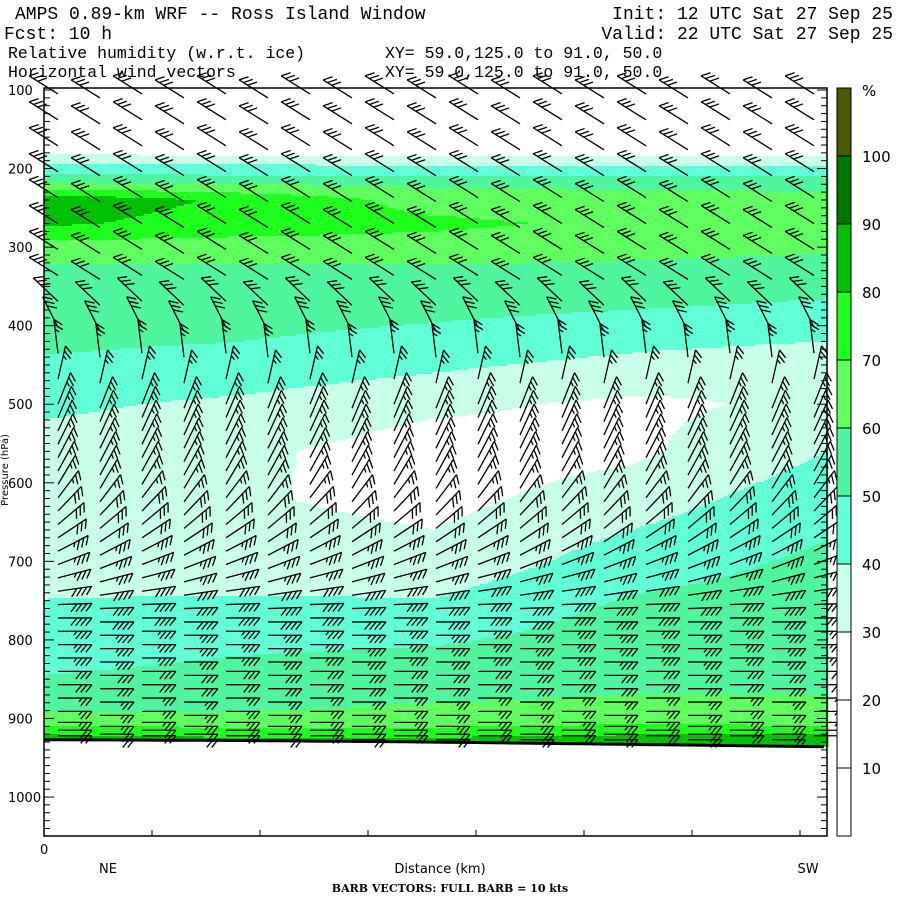  What do you see at coordinates (20, 562) in the screenshot?
I see `y-tick-label: 700` at bounding box center [20, 562].